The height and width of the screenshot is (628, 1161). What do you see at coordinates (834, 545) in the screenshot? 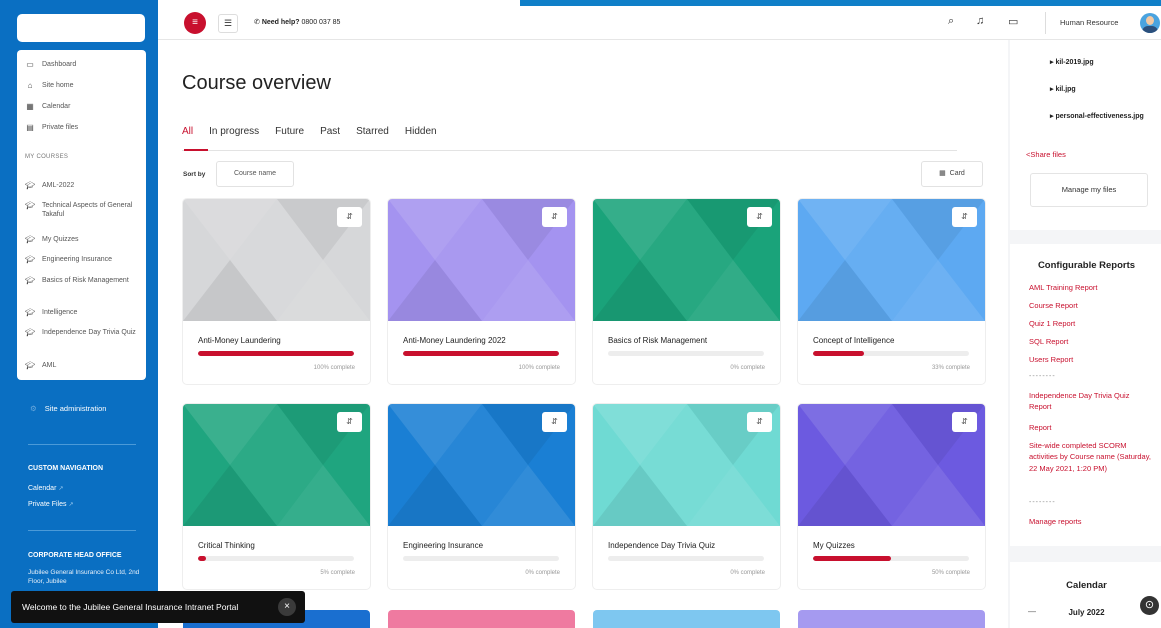
I see `course-name: My Quizzes` at bounding box center [834, 545].